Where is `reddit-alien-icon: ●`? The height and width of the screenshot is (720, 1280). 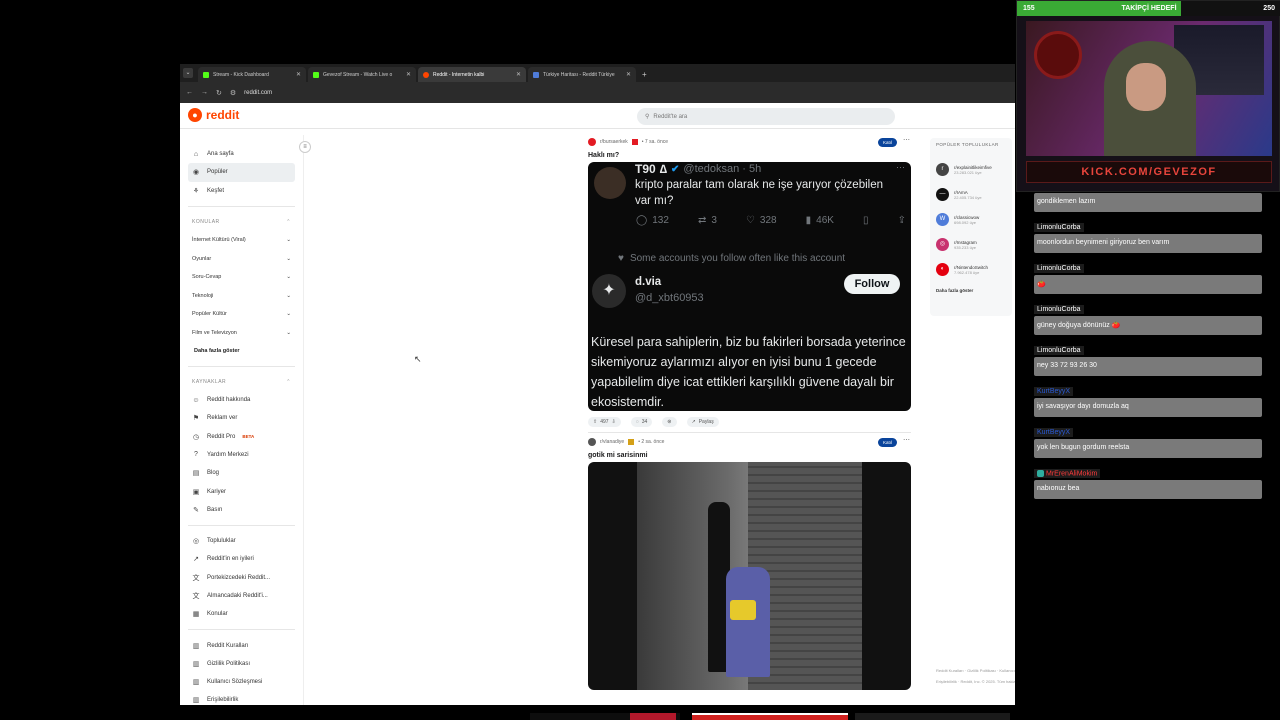
reddit-alien-icon: ● is located at coordinates (195, 115).